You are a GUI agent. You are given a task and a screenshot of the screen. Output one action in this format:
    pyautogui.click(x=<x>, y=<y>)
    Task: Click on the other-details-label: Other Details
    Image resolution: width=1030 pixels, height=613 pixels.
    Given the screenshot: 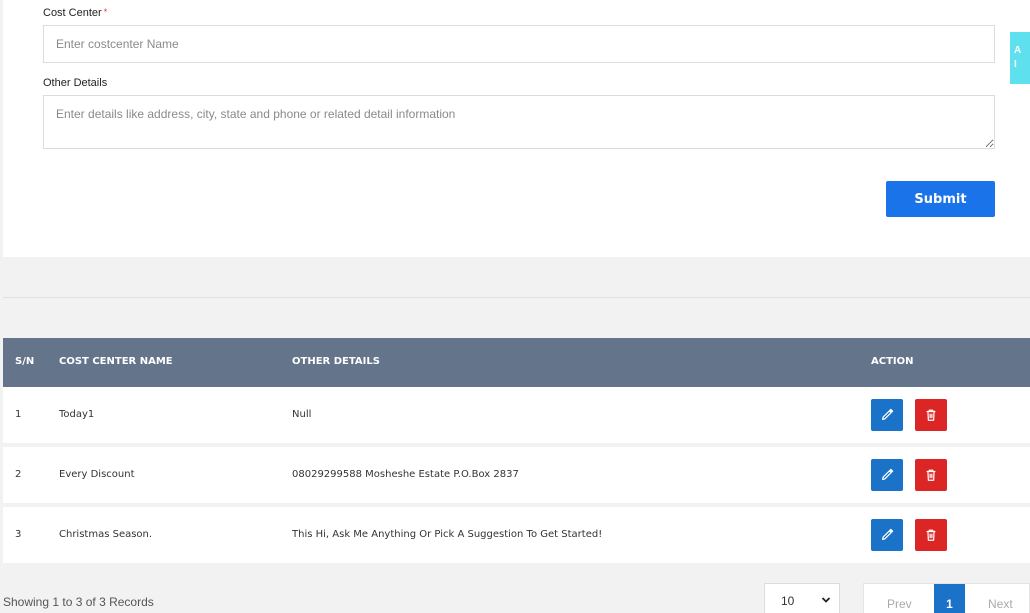 What is the action you would take?
    pyautogui.click(x=75, y=83)
    